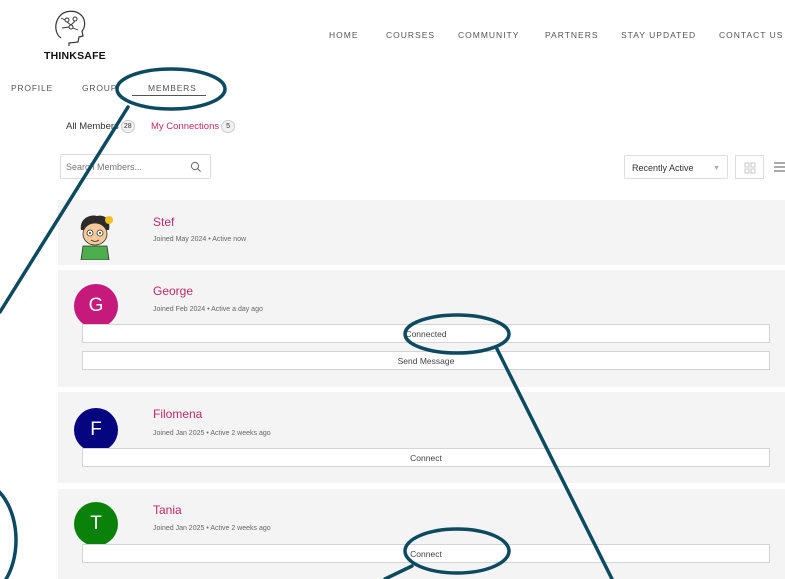 Image resolution: width=785 pixels, height=579 pixels. Describe the element at coordinates (572, 35) in the screenshot. I see `nav-partners: PARTNERS` at that location.